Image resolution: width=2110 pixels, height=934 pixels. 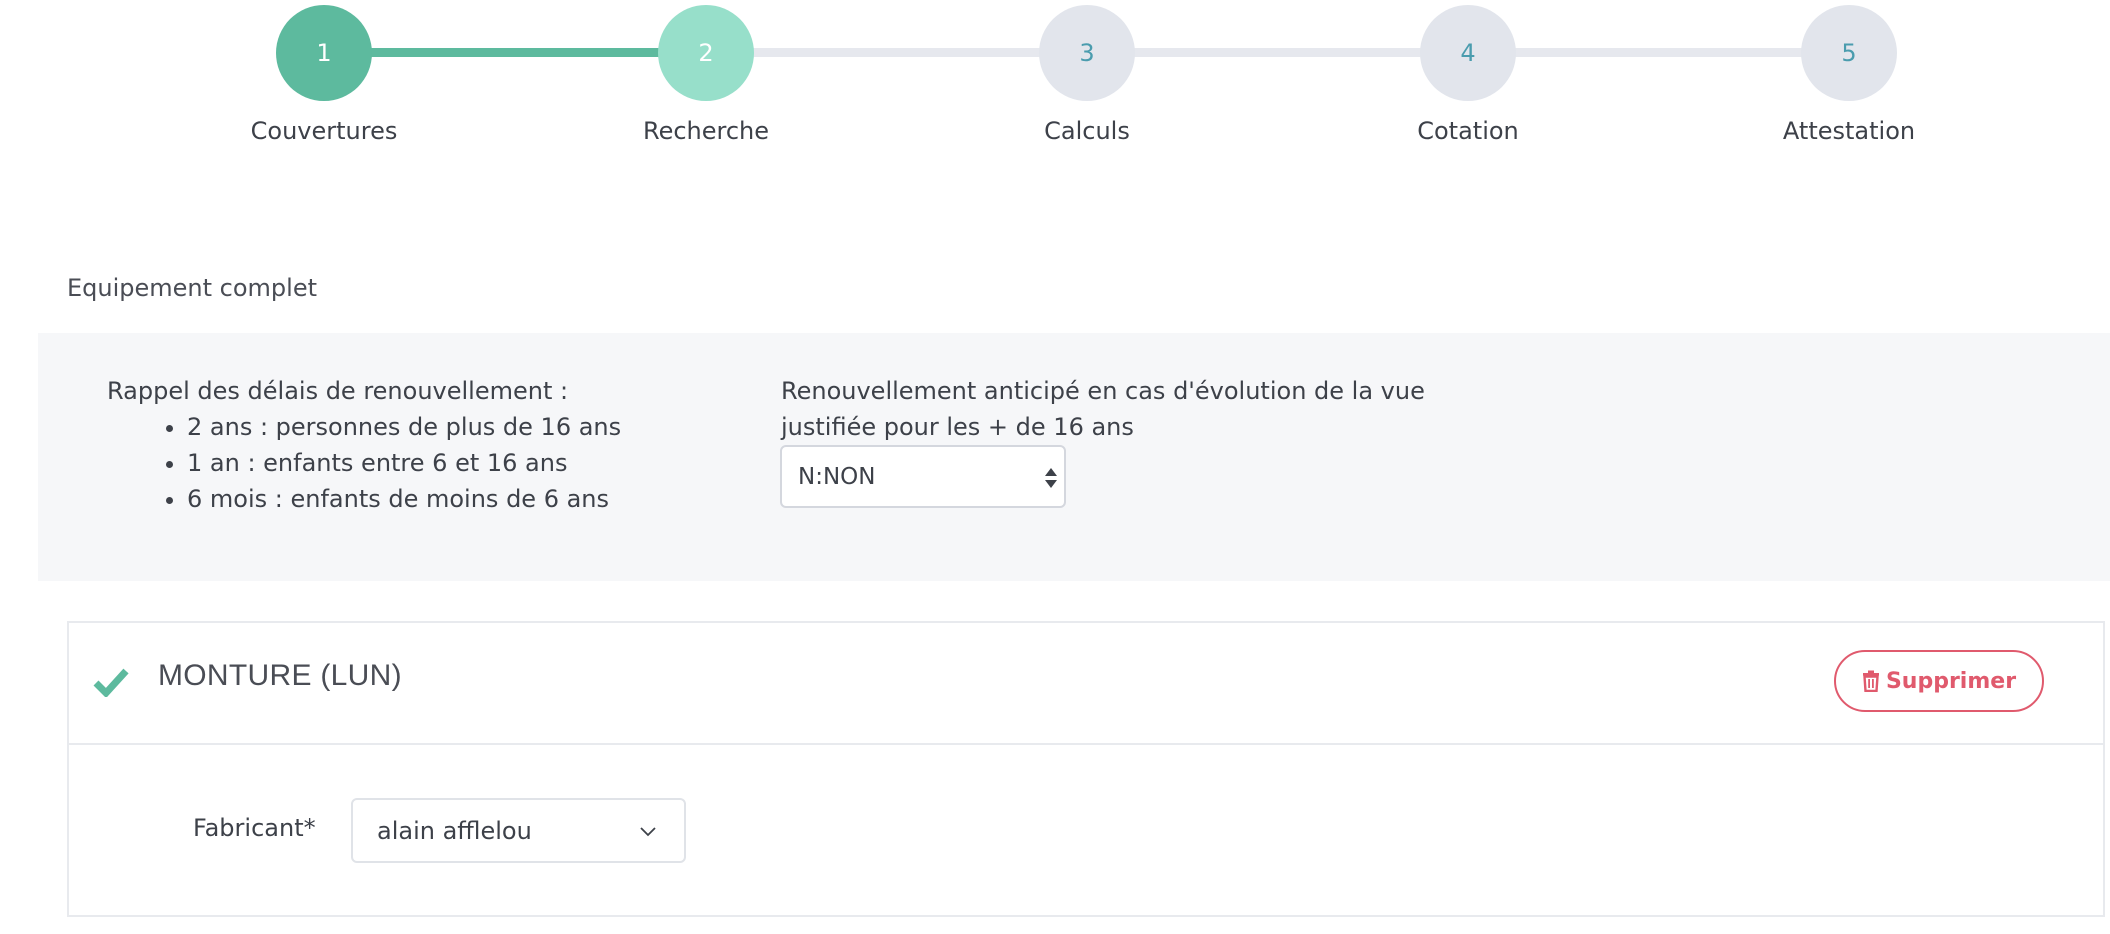 What do you see at coordinates (111, 682) in the screenshot?
I see `check-icon` at bounding box center [111, 682].